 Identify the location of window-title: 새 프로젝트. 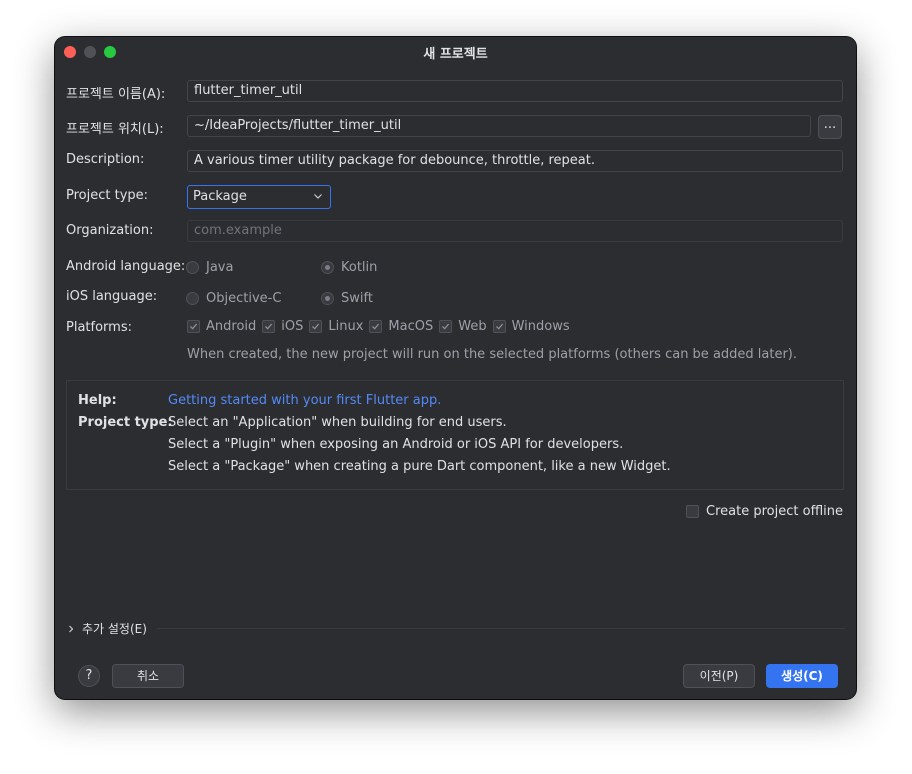
(455, 54).